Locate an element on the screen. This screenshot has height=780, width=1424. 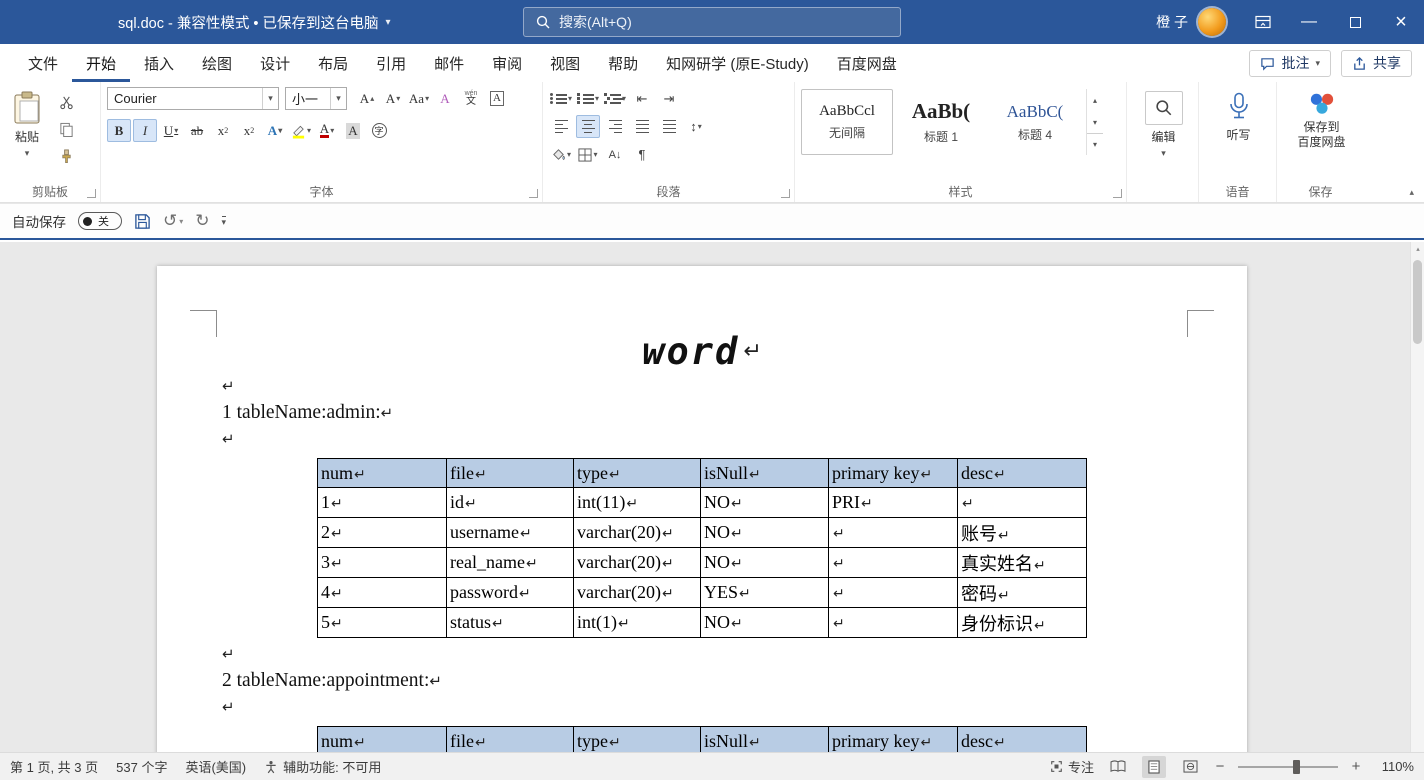
maximize-button is located at coordinates (1355, 22).